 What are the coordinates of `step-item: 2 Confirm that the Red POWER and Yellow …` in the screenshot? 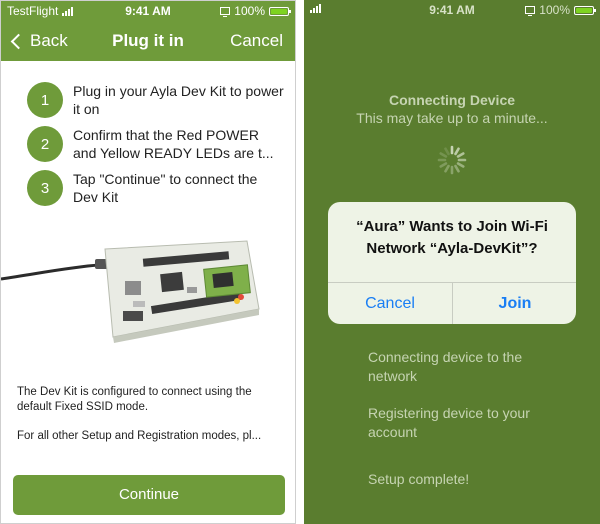 It's located at (156, 144).